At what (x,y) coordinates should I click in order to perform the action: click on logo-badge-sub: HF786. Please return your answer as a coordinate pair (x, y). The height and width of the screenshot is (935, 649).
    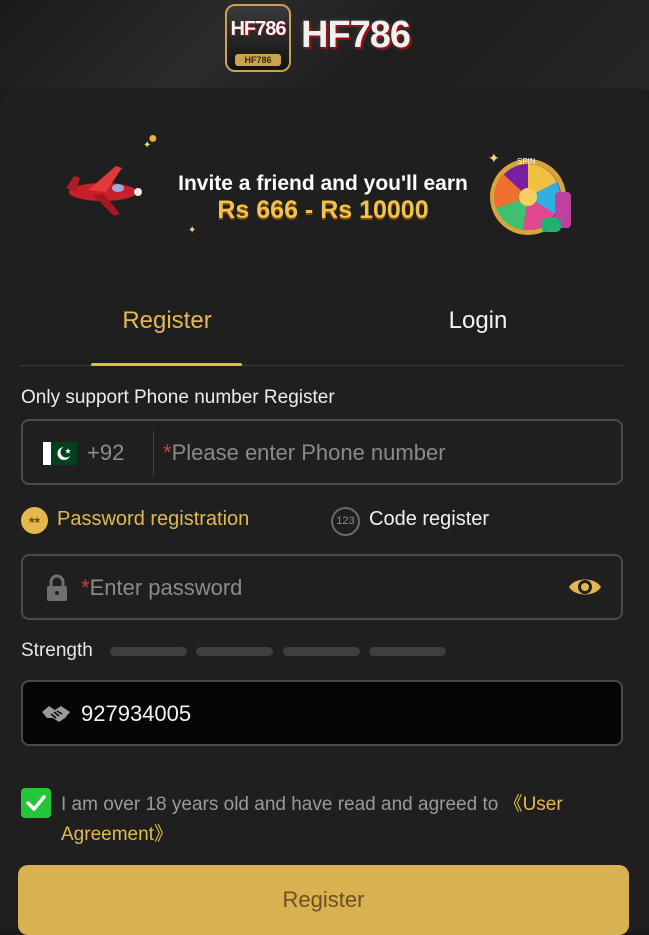
    Looking at the image, I should click on (258, 60).